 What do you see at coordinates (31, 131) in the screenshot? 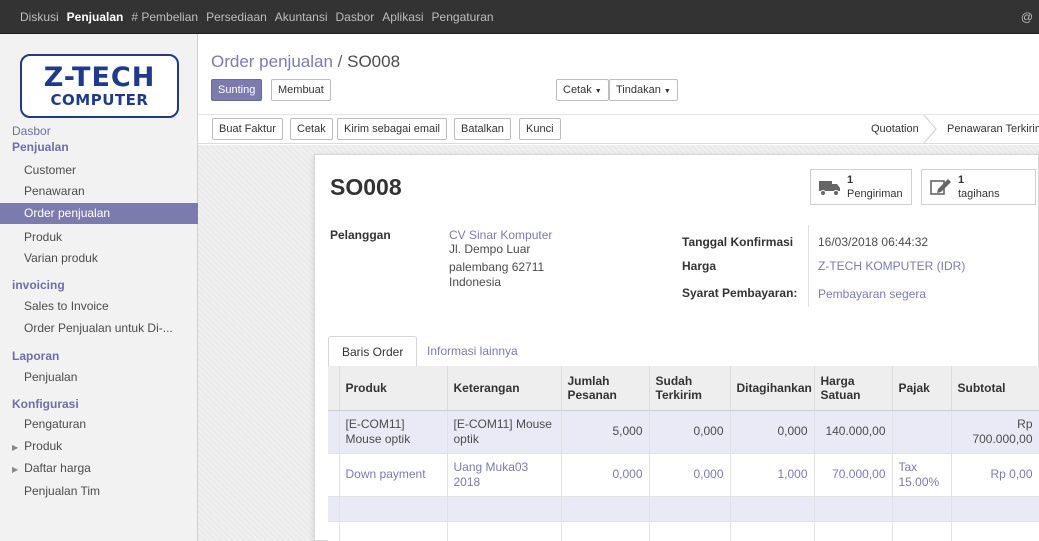
I see `sidebar-item-dasbor: Dasbor` at bounding box center [31, 131].